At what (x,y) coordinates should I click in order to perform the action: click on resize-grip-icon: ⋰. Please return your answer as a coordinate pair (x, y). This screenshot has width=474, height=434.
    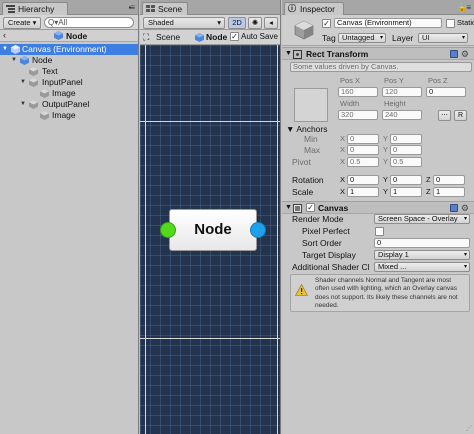
    Looking at the image, I should click on (469, 428).